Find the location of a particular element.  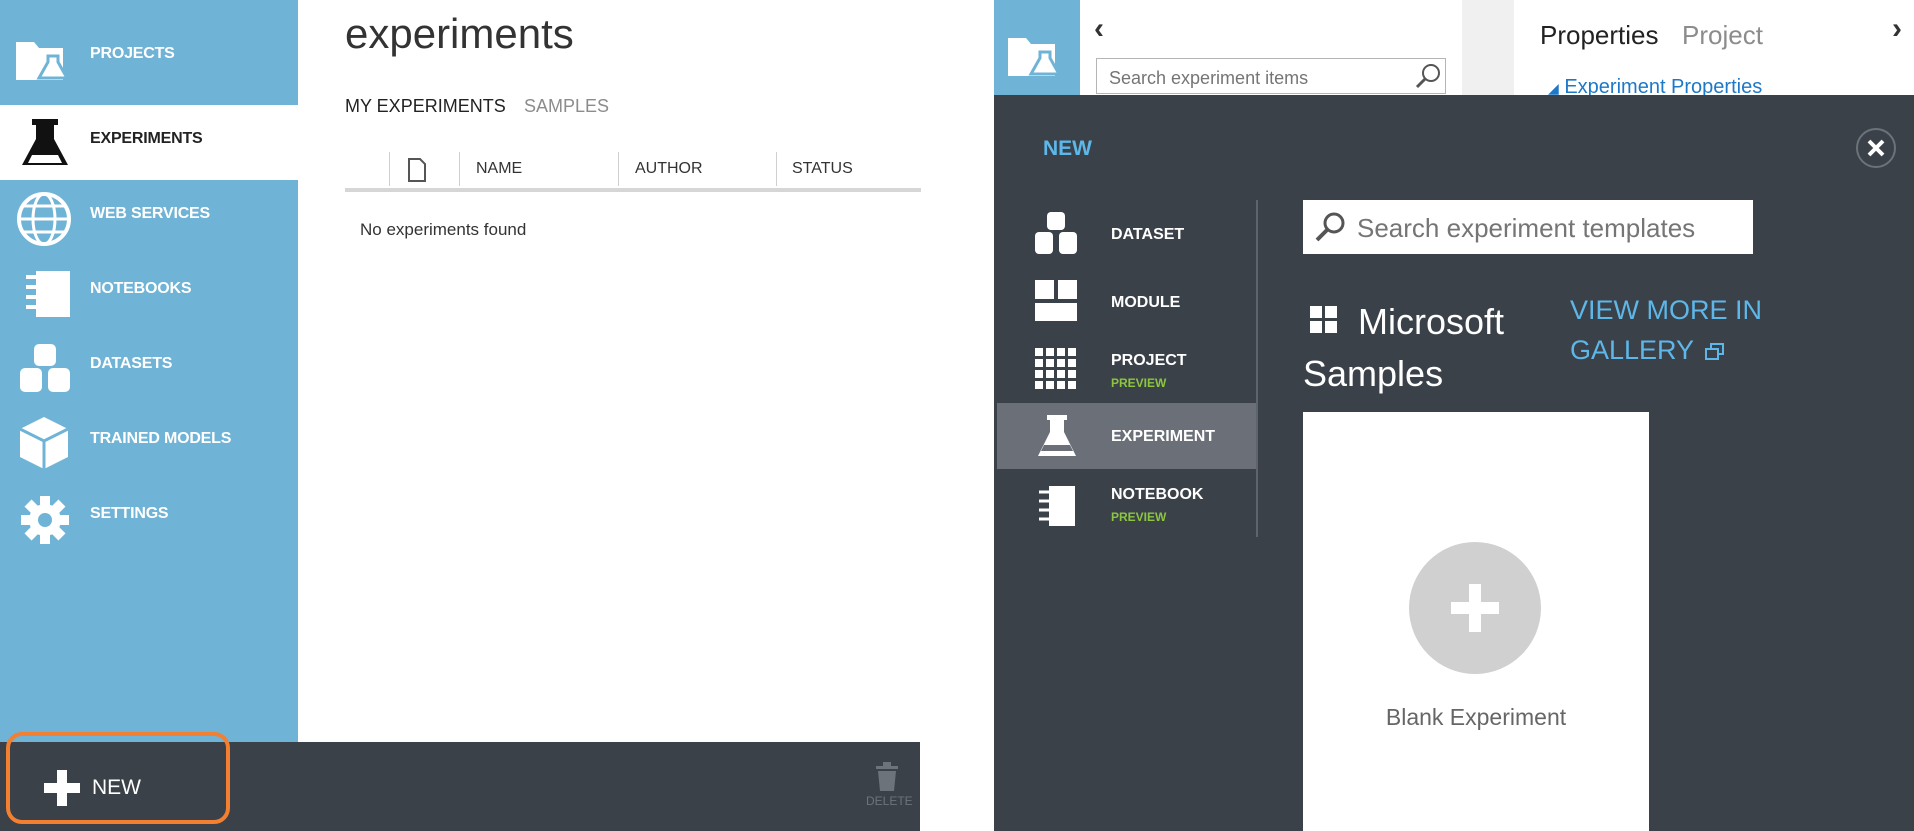

close-button is located at coordinates (1876, 148).